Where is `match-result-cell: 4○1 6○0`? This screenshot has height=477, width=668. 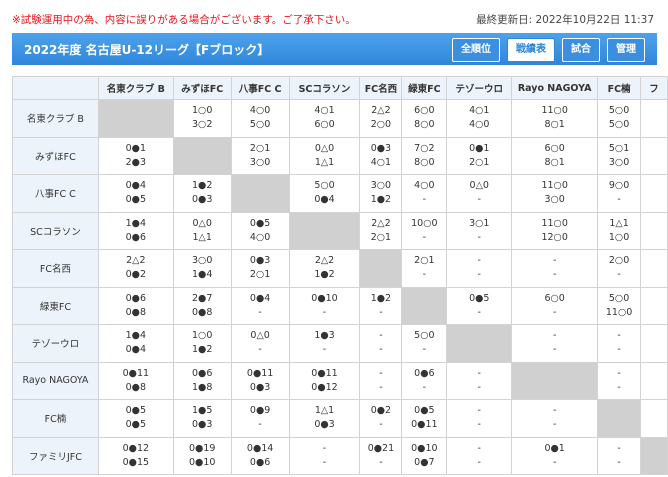
match-result-cell: 4○1 6○0 is located at coordinates (324, 118).